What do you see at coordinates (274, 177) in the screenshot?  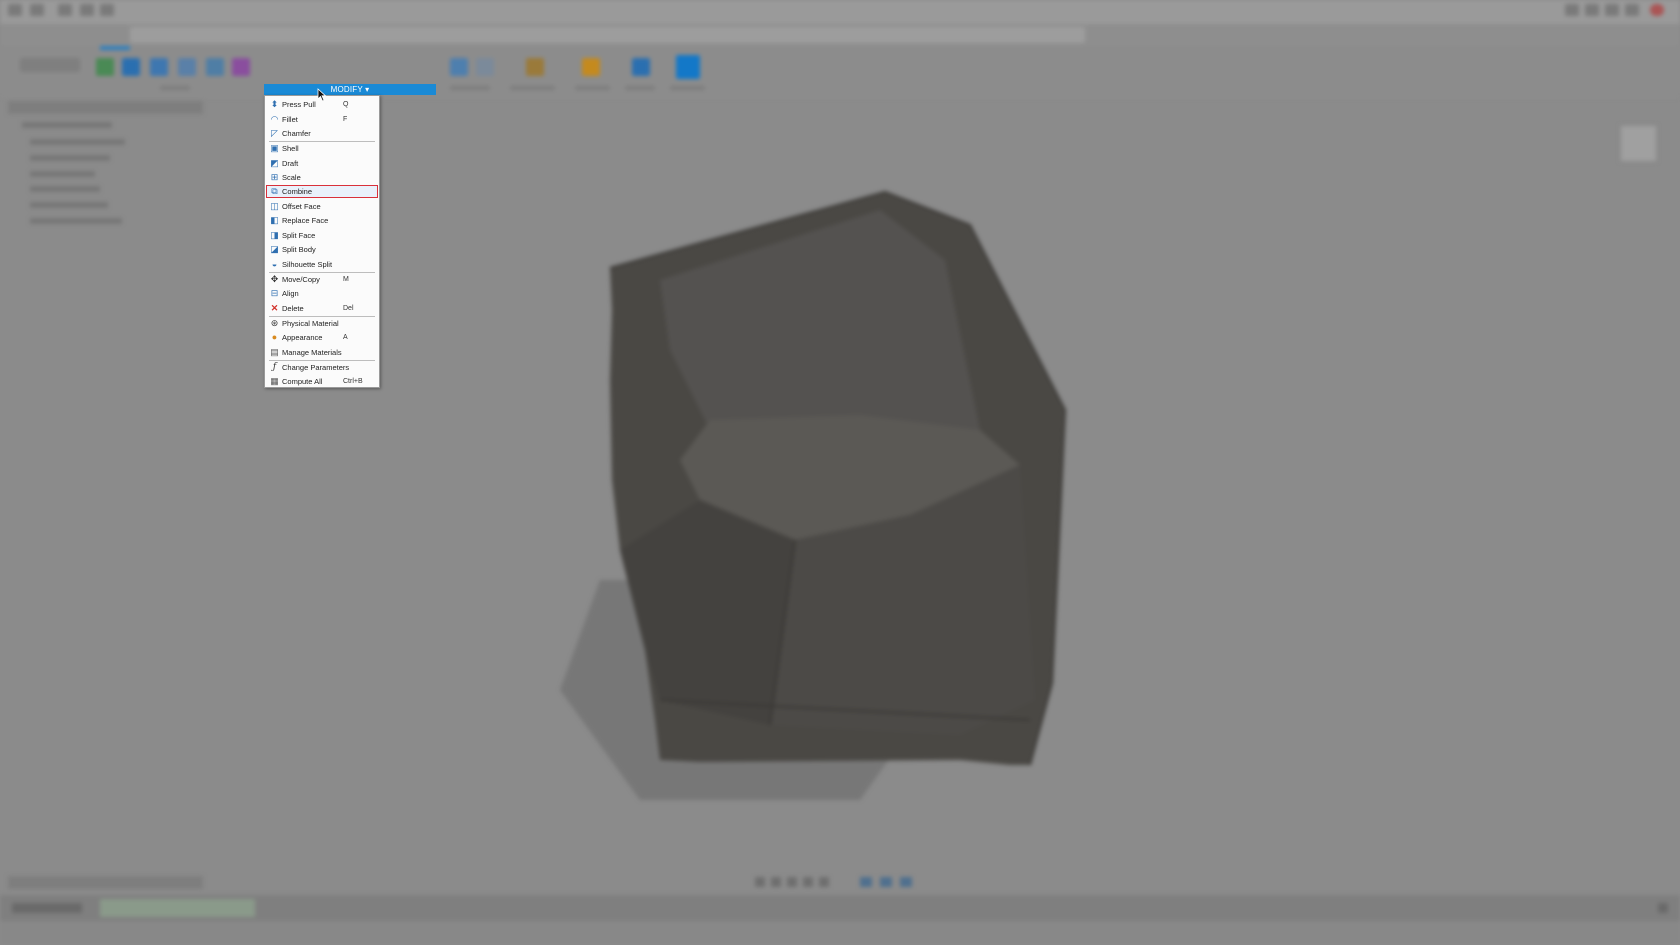 I see `scale-icon: ⊞` at bounding box center [274, 177].